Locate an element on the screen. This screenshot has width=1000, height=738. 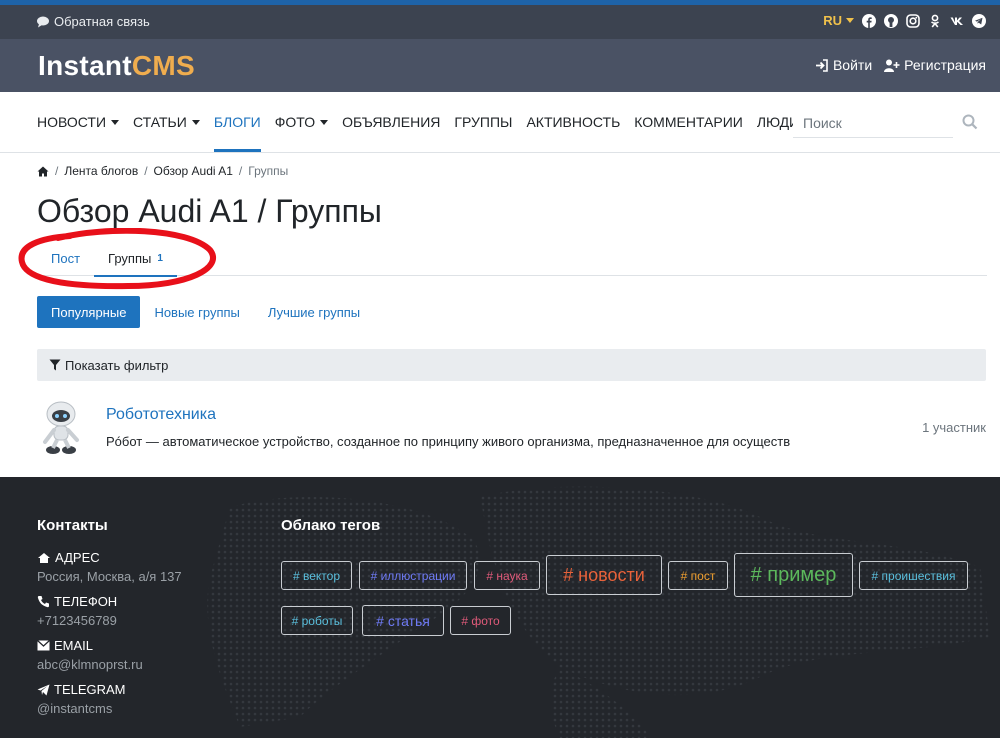
nav-item-activity: АКТИВНОСТЬ is located at coordinates (573, 122).